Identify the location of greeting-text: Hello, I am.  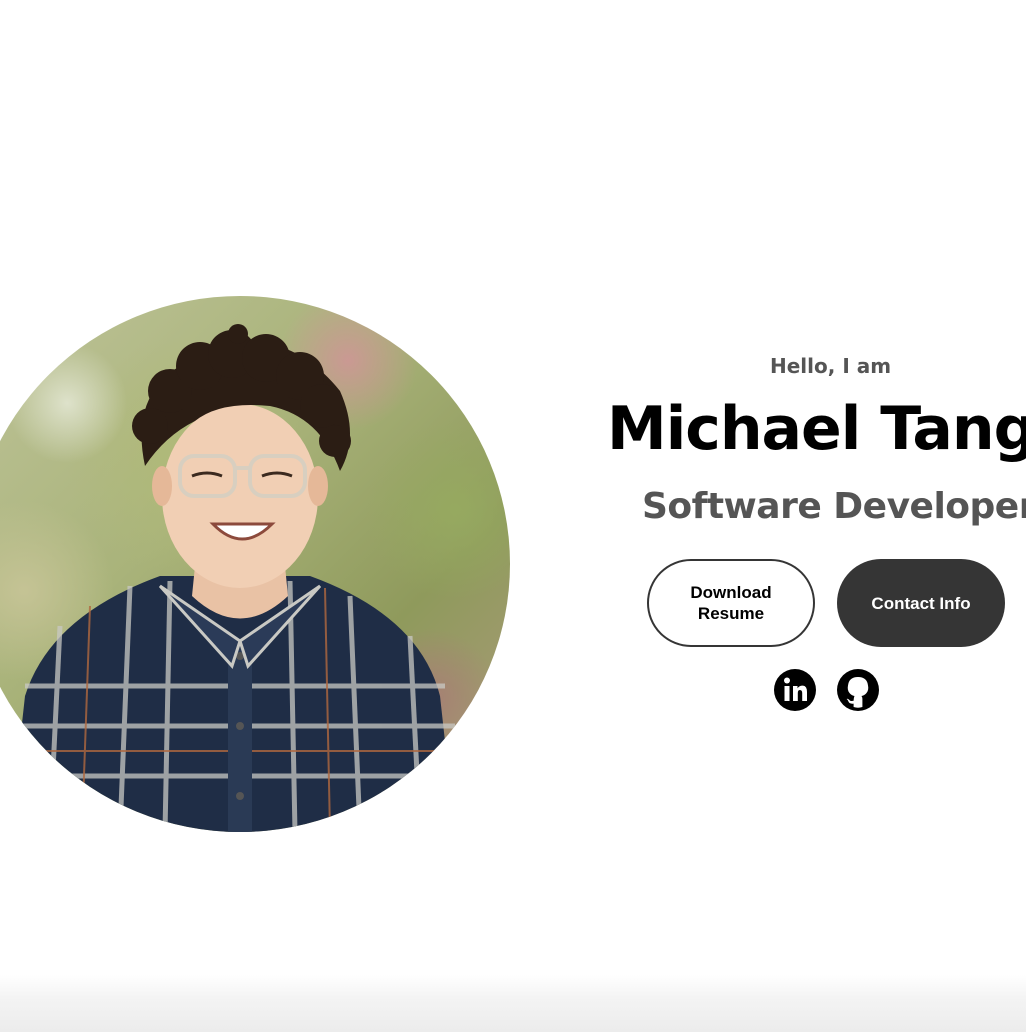
(831, 366).